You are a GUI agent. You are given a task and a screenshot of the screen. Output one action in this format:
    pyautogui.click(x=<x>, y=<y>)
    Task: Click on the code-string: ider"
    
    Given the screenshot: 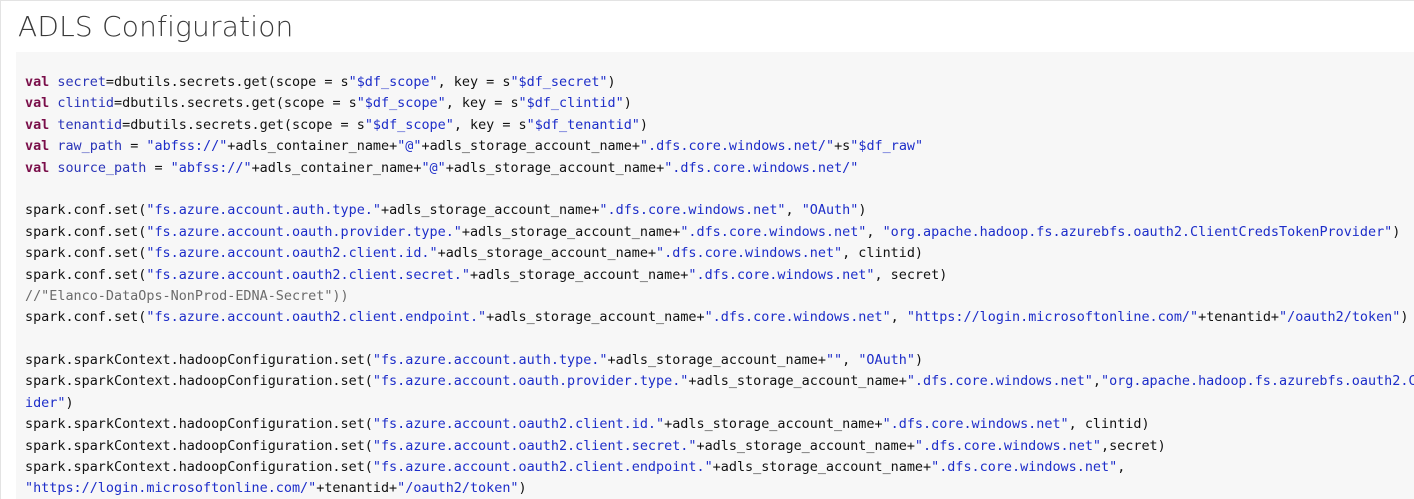 What is the action you would take?
    pyautogui.click(x=45, y=403)
    